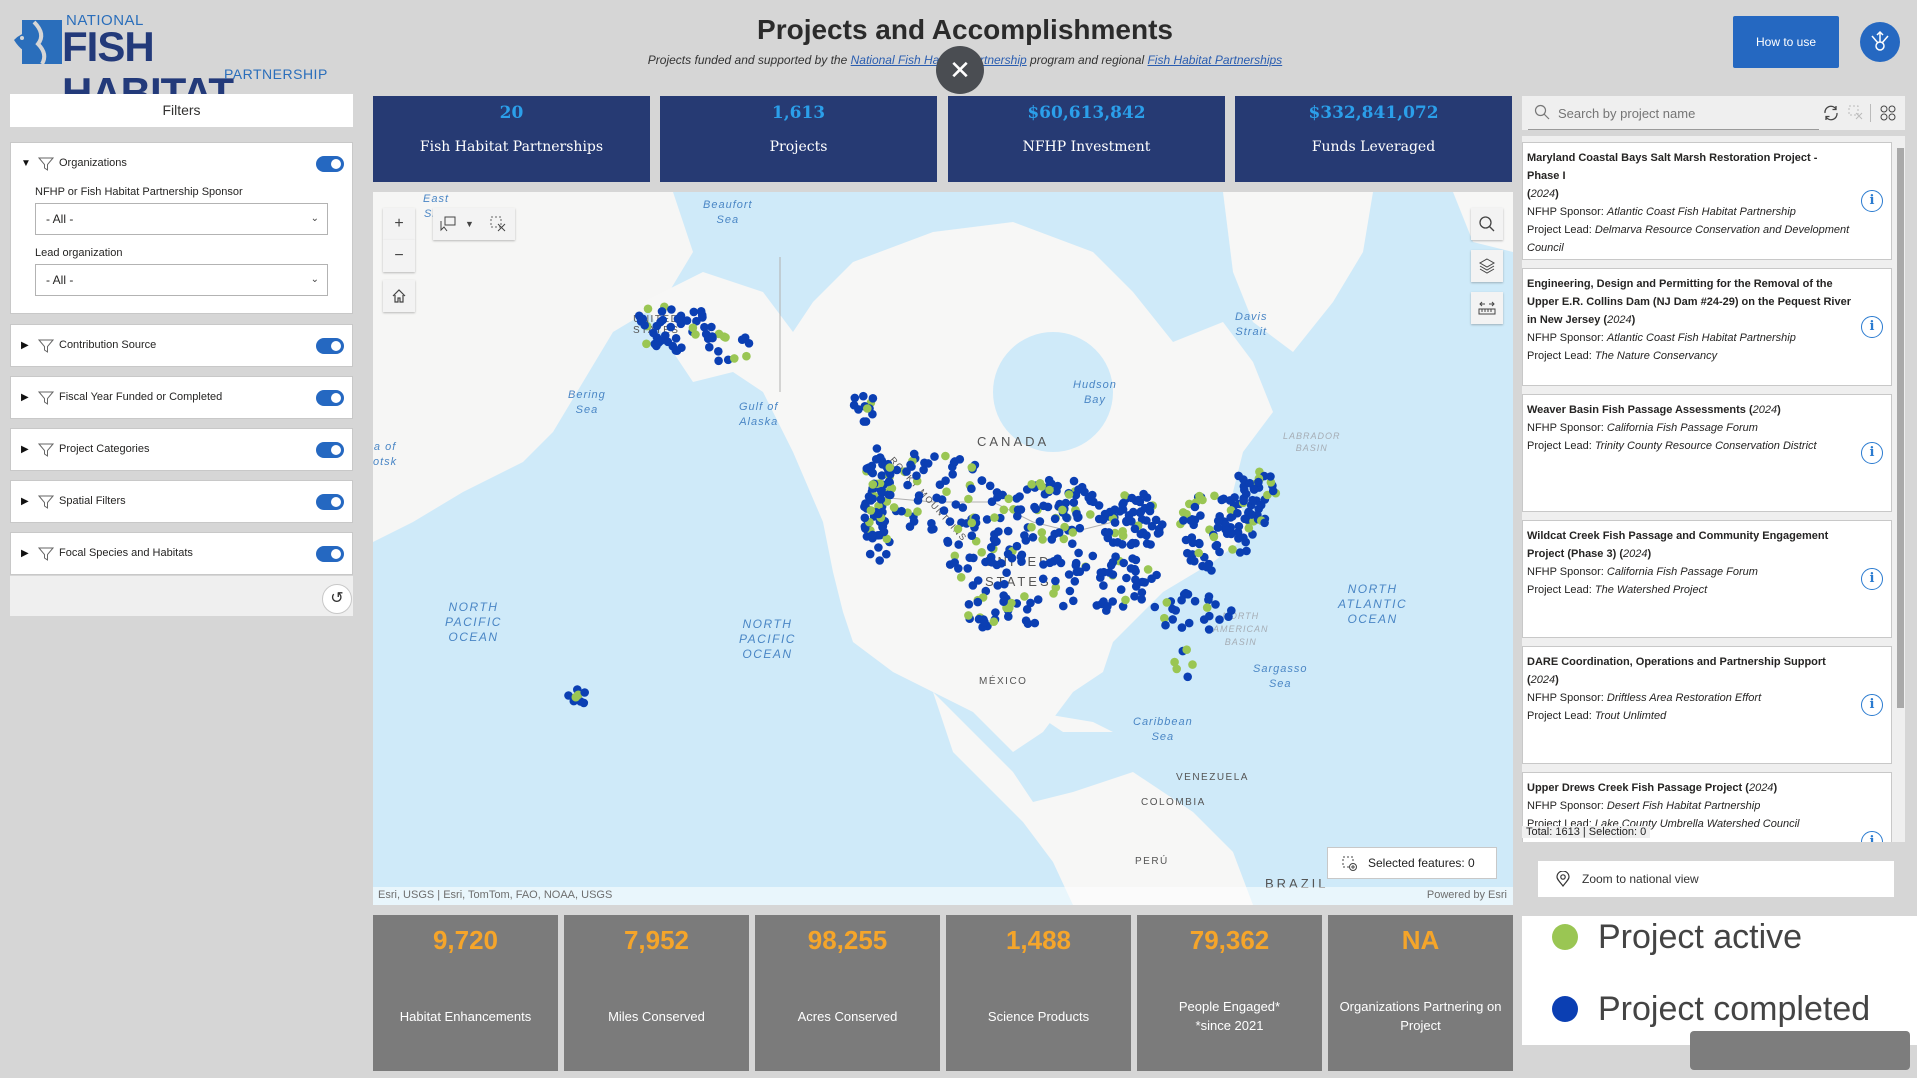 The height and width of the screenshot is (1078, 1917). I want to click on info-icon: i, so click(1872, 705).